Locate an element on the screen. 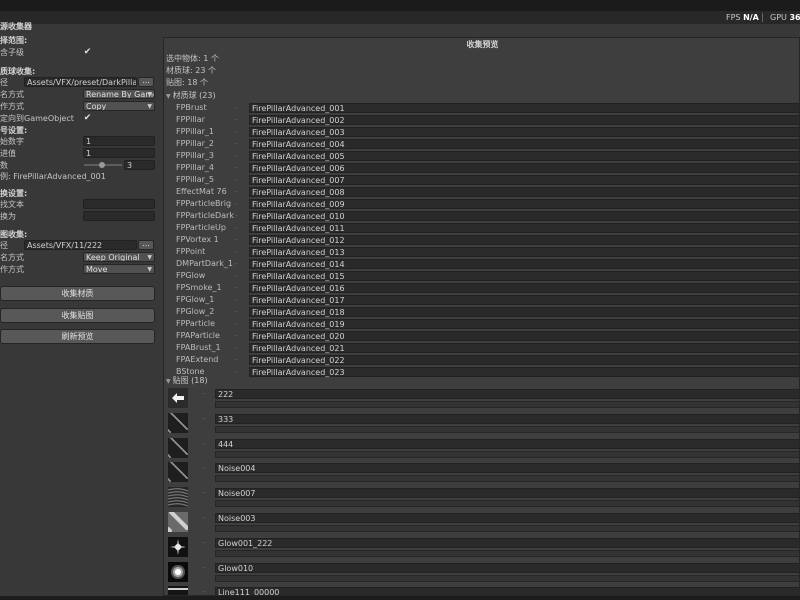 Image resolution: width=800 pixels, height=600 pixels. material-target-field: FirePillarAdvanced_015 is located at coordinates (524, 276).